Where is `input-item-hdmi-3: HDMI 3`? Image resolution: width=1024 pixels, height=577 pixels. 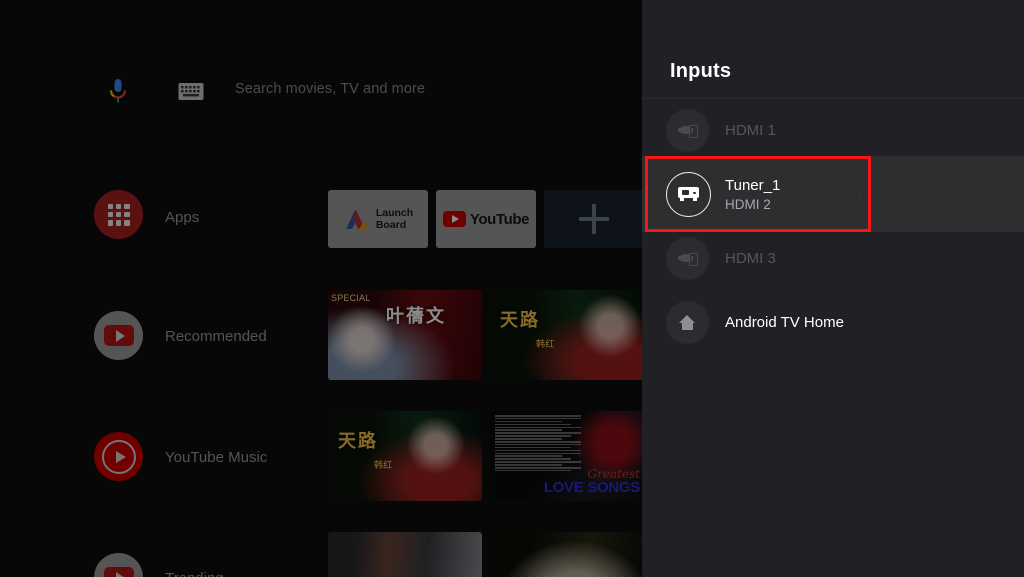 input-item-hdmi-3: HDMI 3 is located at coordinates (833, 258).